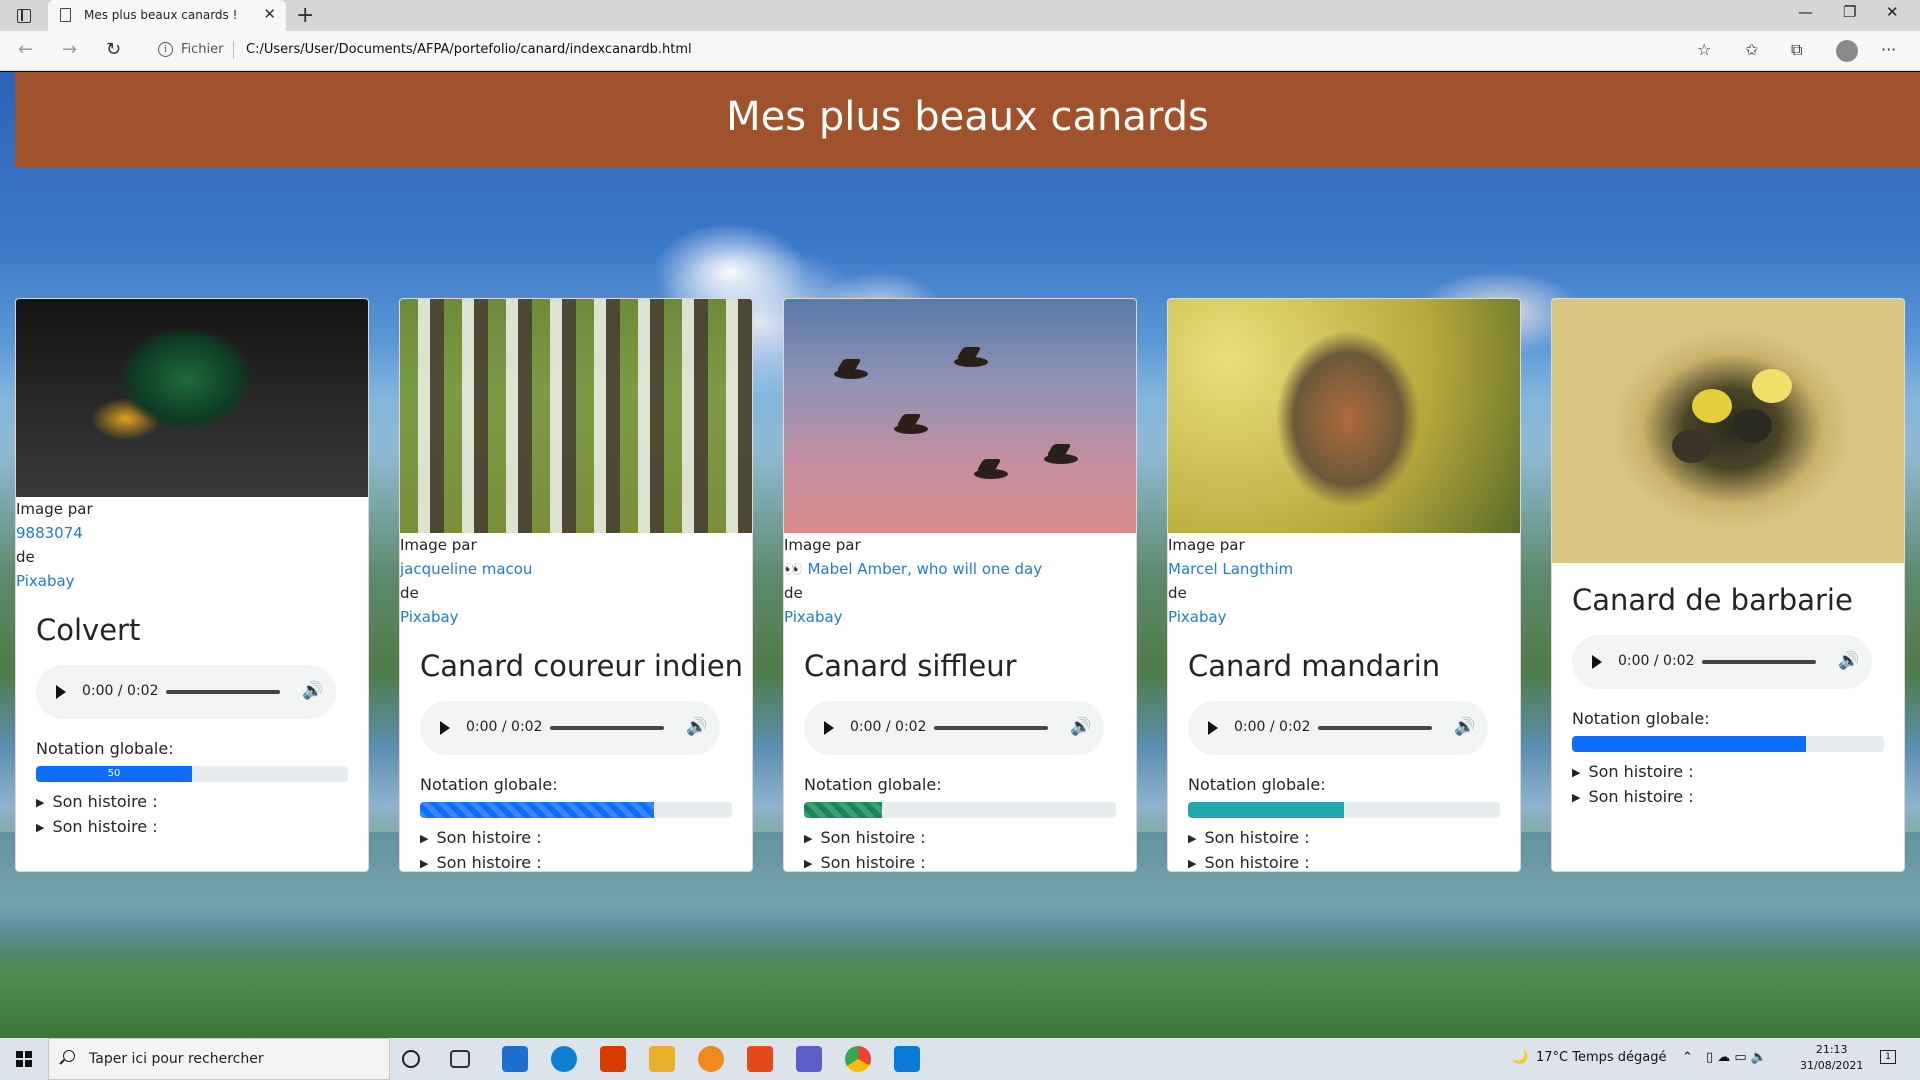 The width and height of the screenshot is (1920, 1080). What do you see at coordinates (1736, 1057) in the screenshot?
I see `tray-icons: ▯ ☁ ▭ 🔈` at bounding box center [1736, 1057].